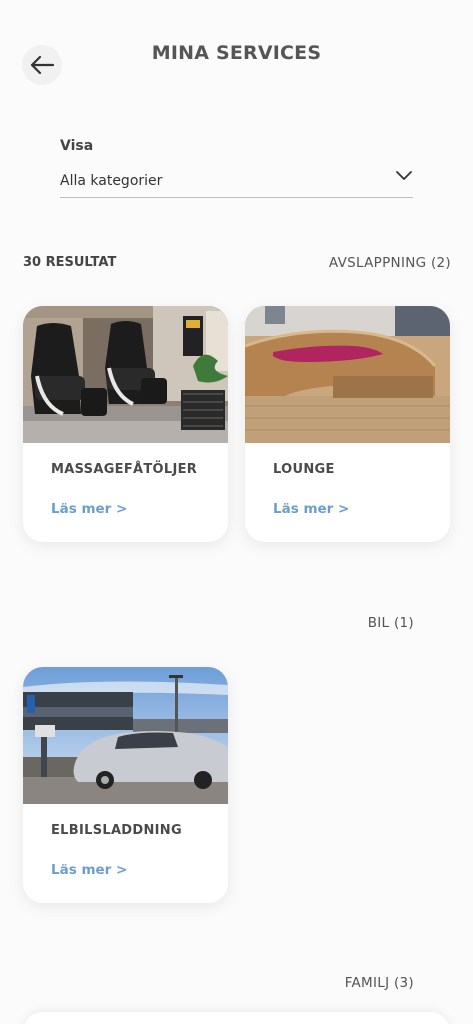 The height and width of the screenshot is (1024, 473). Describe the element at coordinates (236, 181) in the screenshot. I see `category-select: Alla kategorier` at that location.